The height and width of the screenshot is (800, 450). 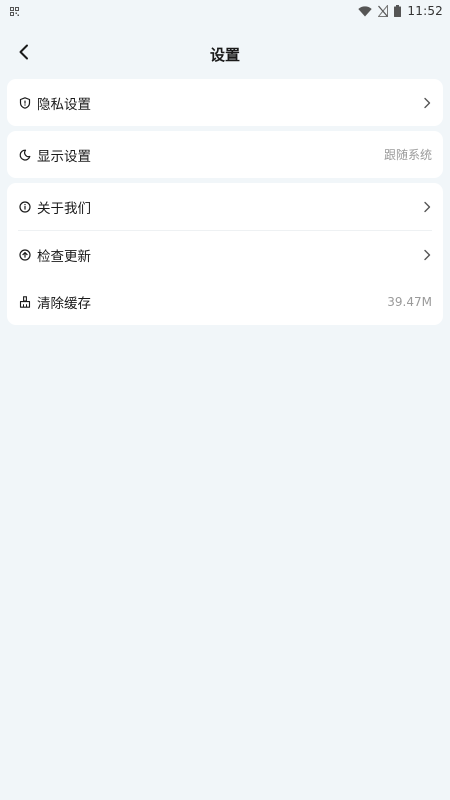 I want to click on moon-icon, so click(x=25, y=155).